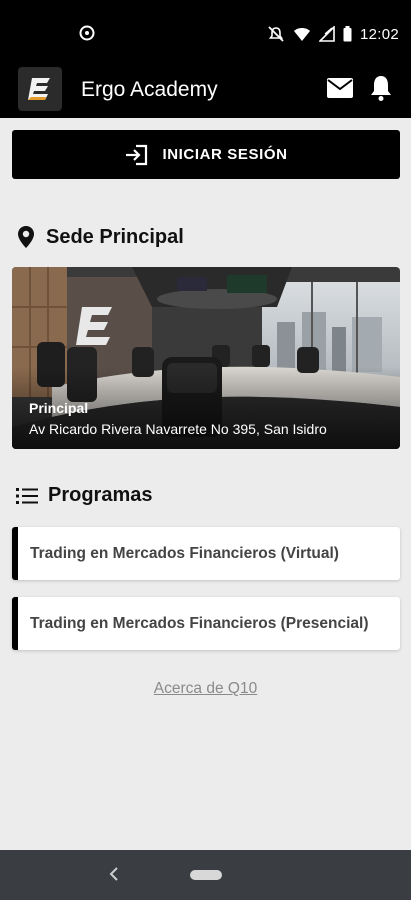  What do you see at coordinates (87, 33) in the screenshot?
I see `data-saver-icon` at bounding box center [87, 33].